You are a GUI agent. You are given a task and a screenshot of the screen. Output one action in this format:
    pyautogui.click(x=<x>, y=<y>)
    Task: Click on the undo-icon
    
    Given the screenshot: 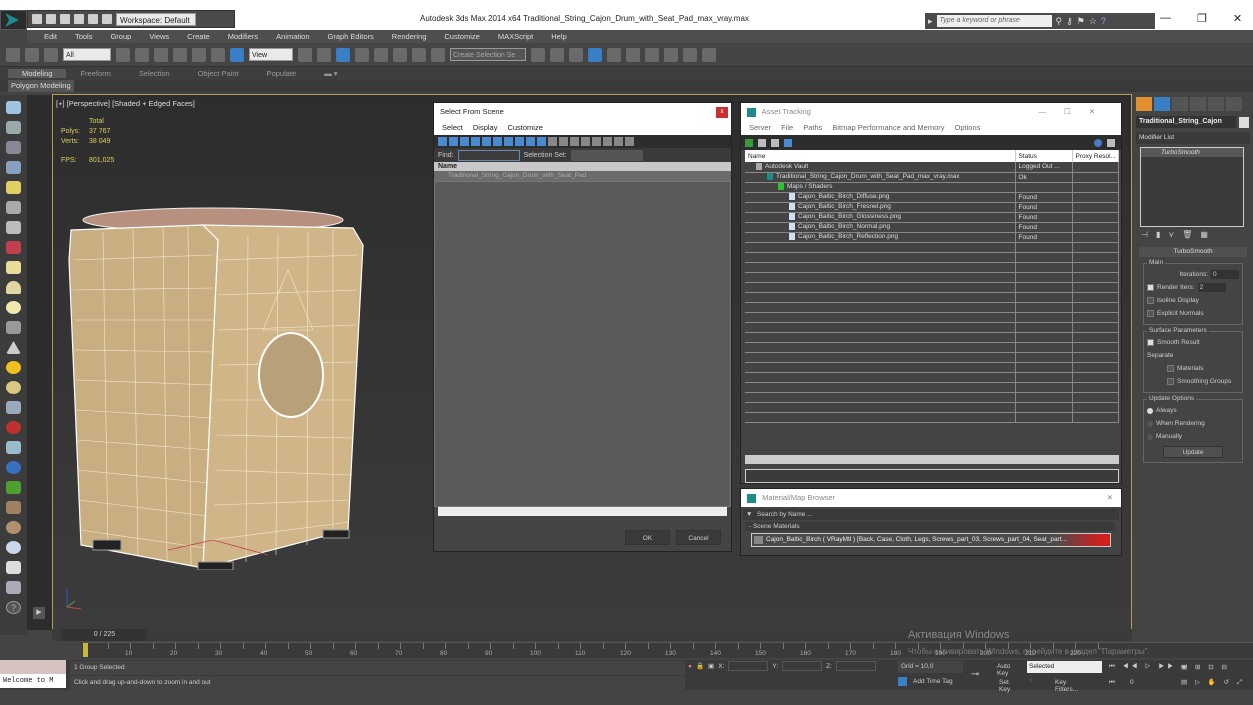 What is the action you would take?
    pyautogui.click(x=79, y=19)
    